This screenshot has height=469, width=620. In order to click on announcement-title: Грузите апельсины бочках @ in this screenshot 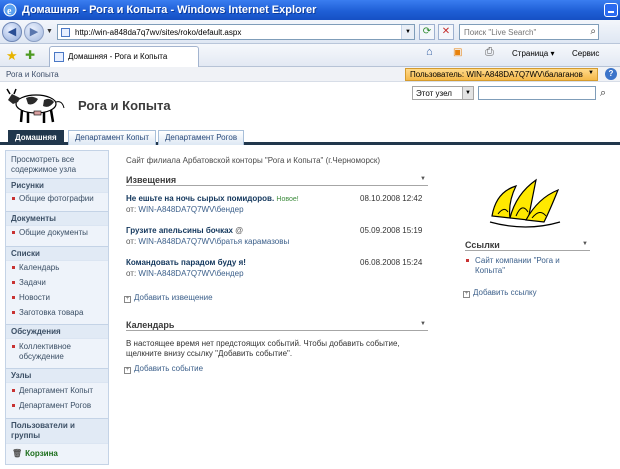, I will do `click(184, 230)`.